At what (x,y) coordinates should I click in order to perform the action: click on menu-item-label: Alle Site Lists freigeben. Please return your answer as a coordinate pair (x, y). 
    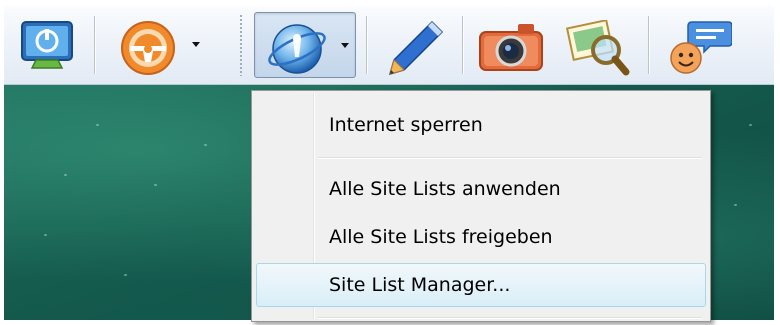
    Looking at the image, I should click on (441, 237).